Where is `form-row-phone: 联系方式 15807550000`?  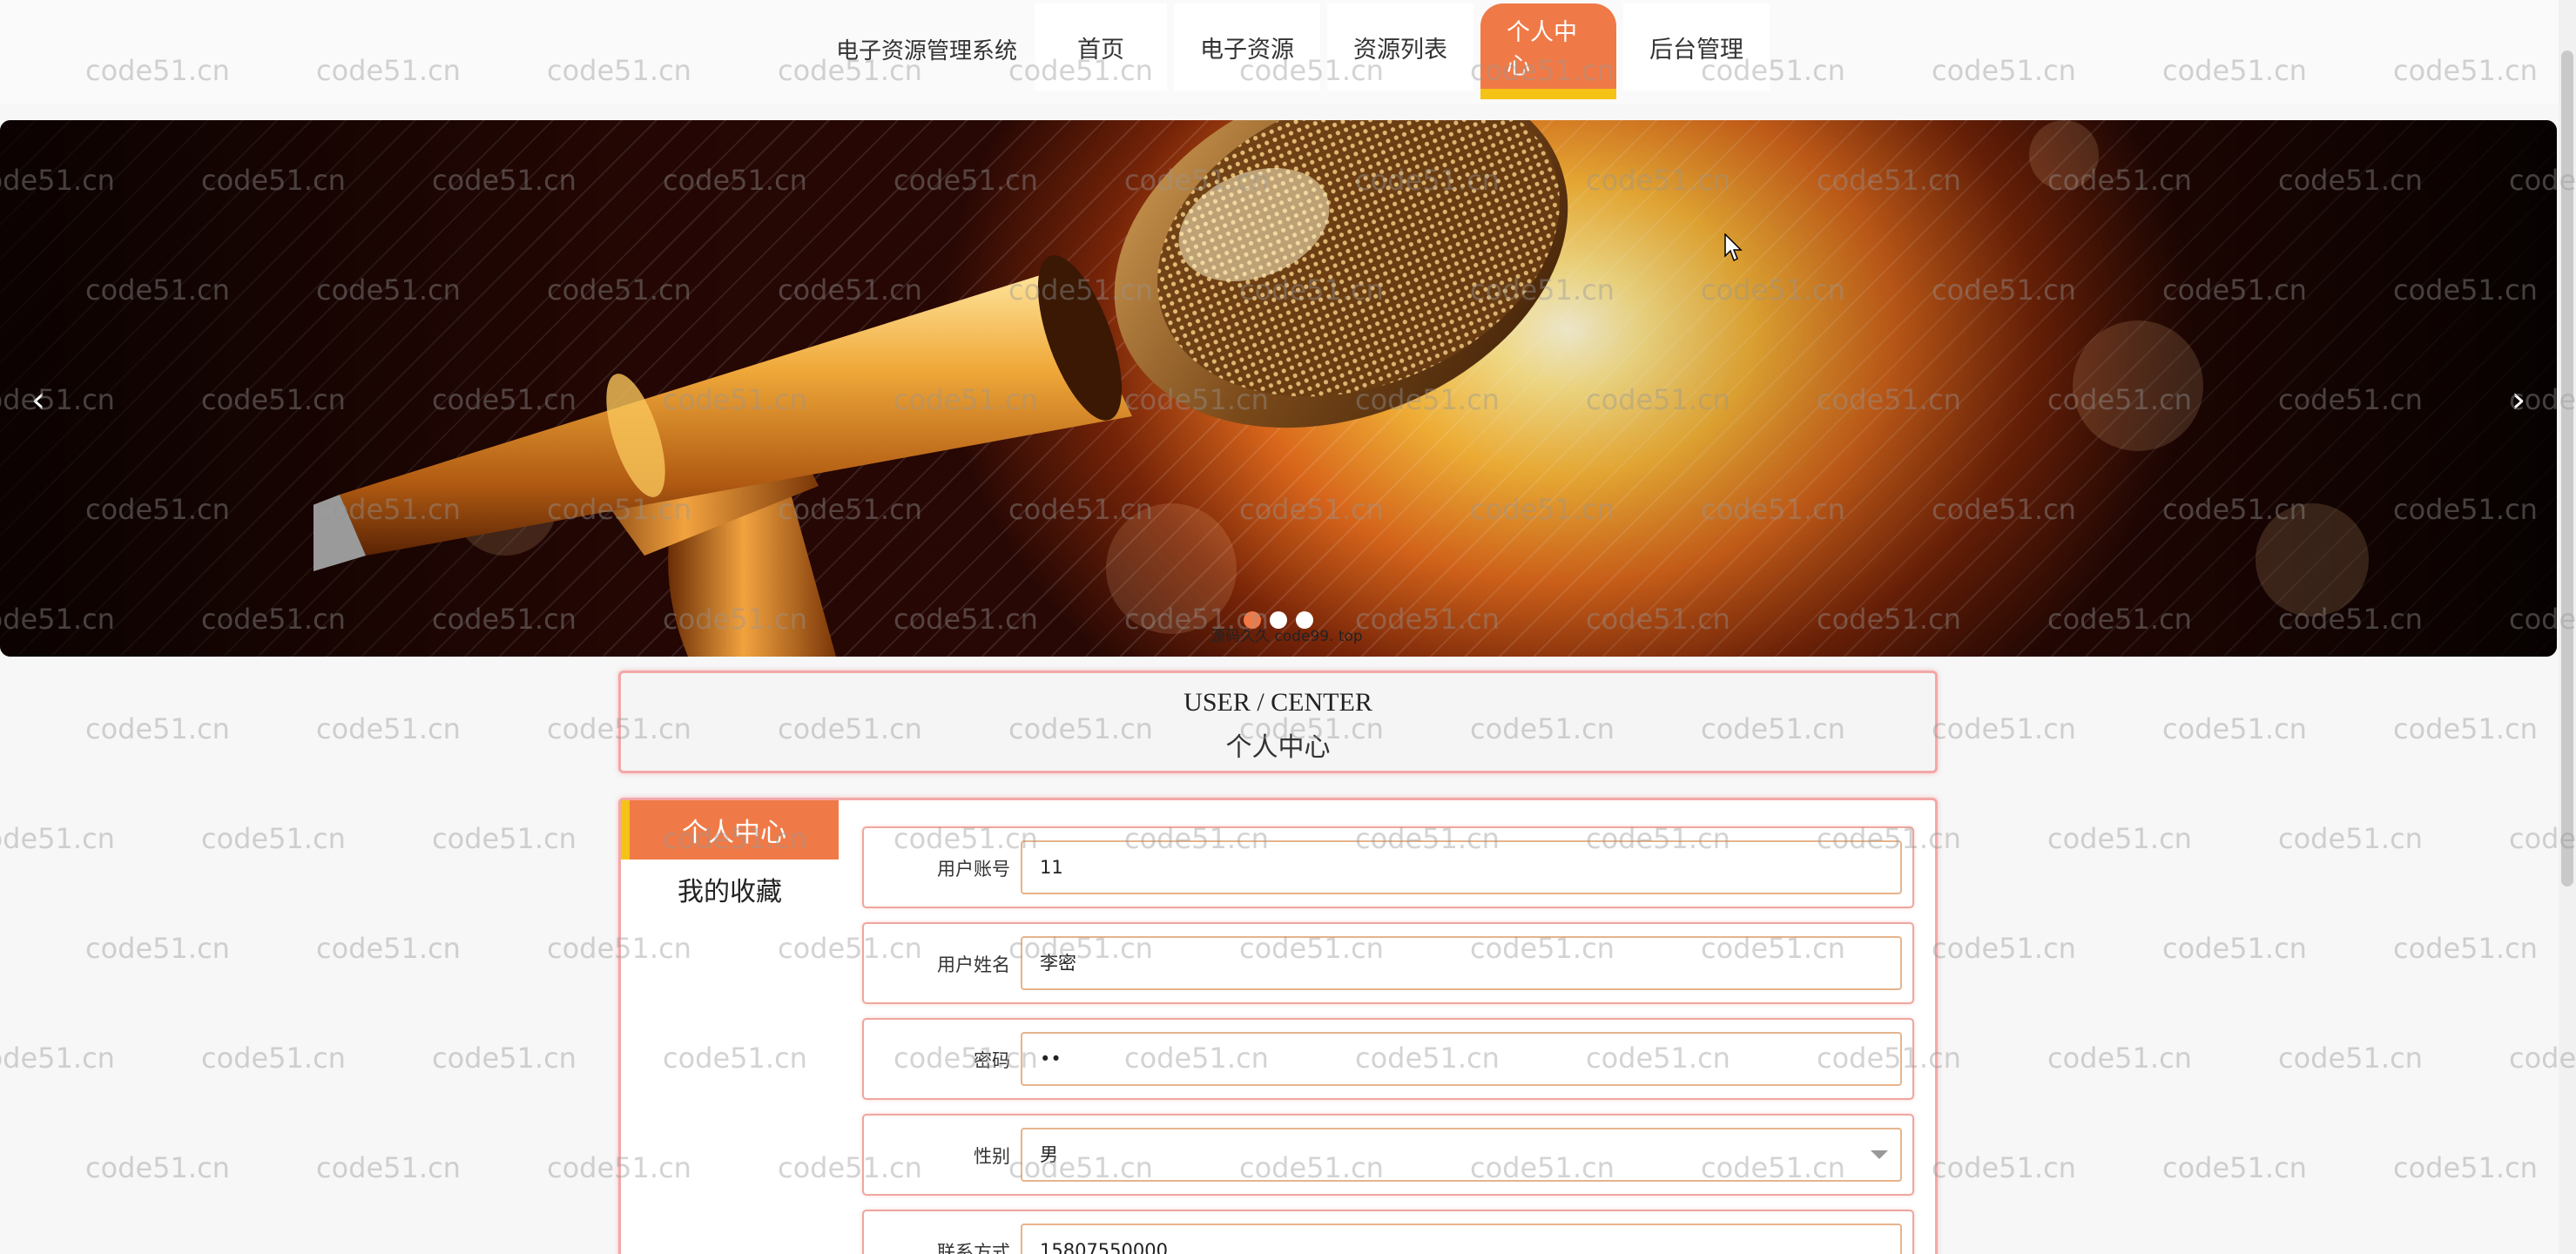
form-row-phone: 联系方式 15807550000 is located at coordinates (1388, 1232).